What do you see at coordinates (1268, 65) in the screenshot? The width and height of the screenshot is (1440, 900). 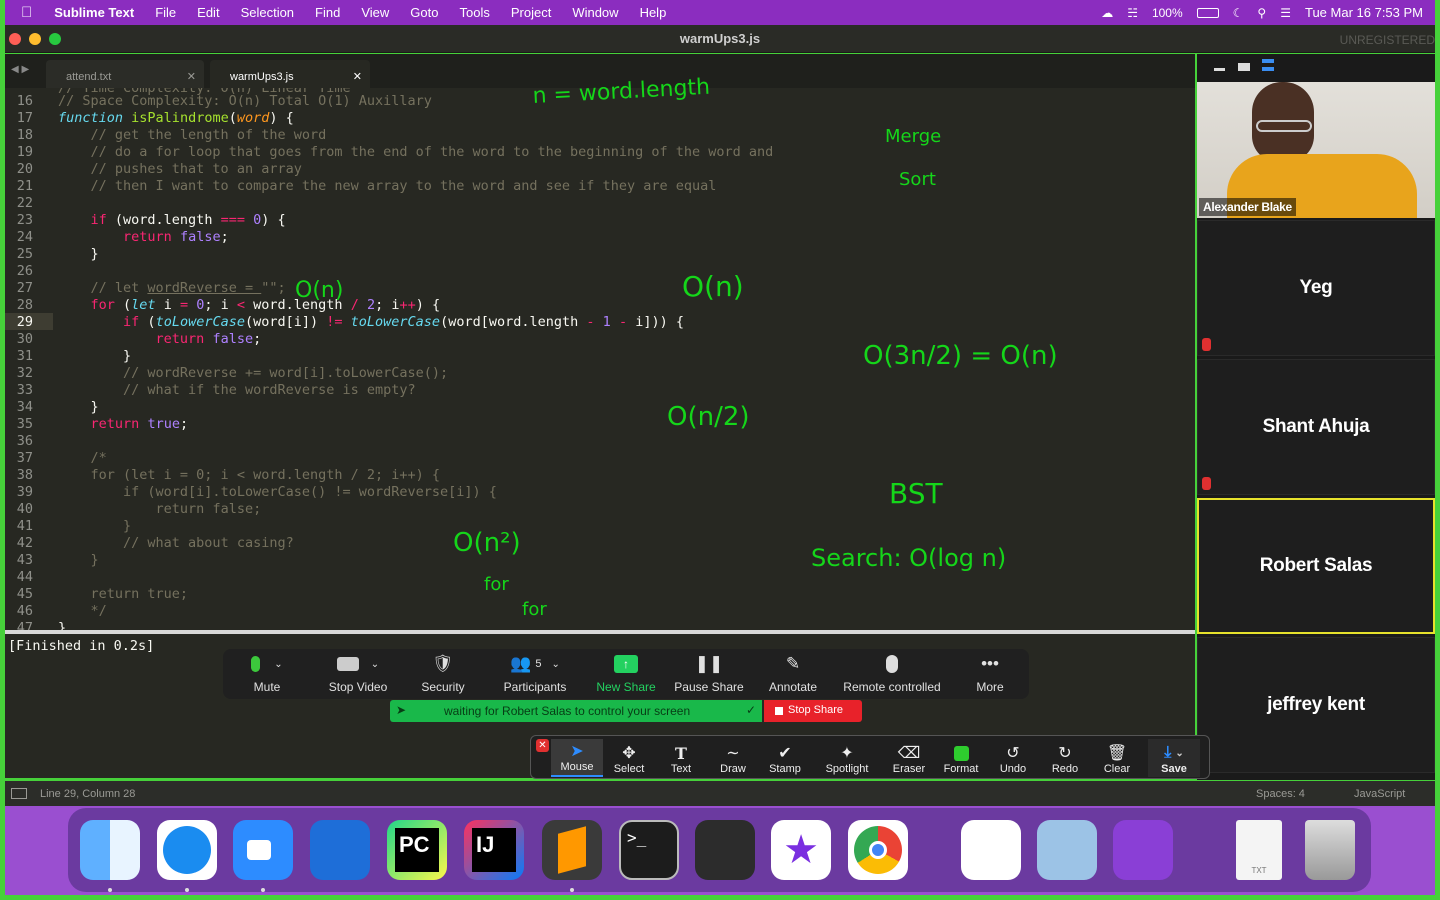 I see `gallery-view-icon` at bounding box center [1268, 65].